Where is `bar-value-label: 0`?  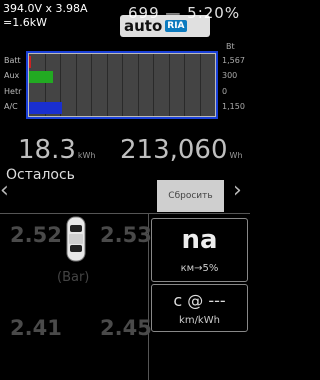
bar-value-label: 0 is located at coordinates (225, 91).